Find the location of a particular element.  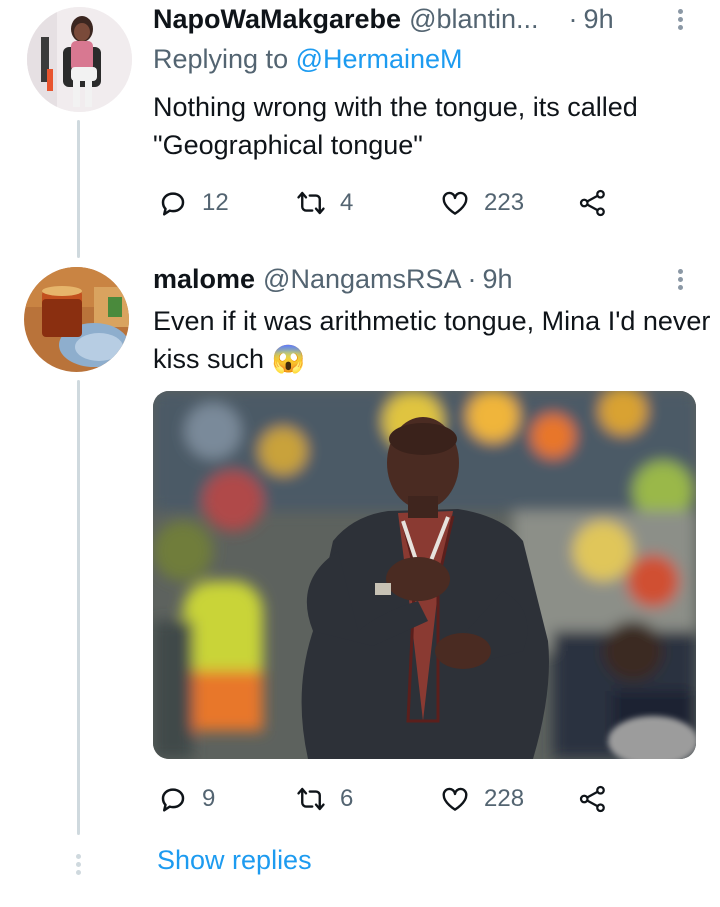

like-count: 223 is located at coordinates (504, 202).